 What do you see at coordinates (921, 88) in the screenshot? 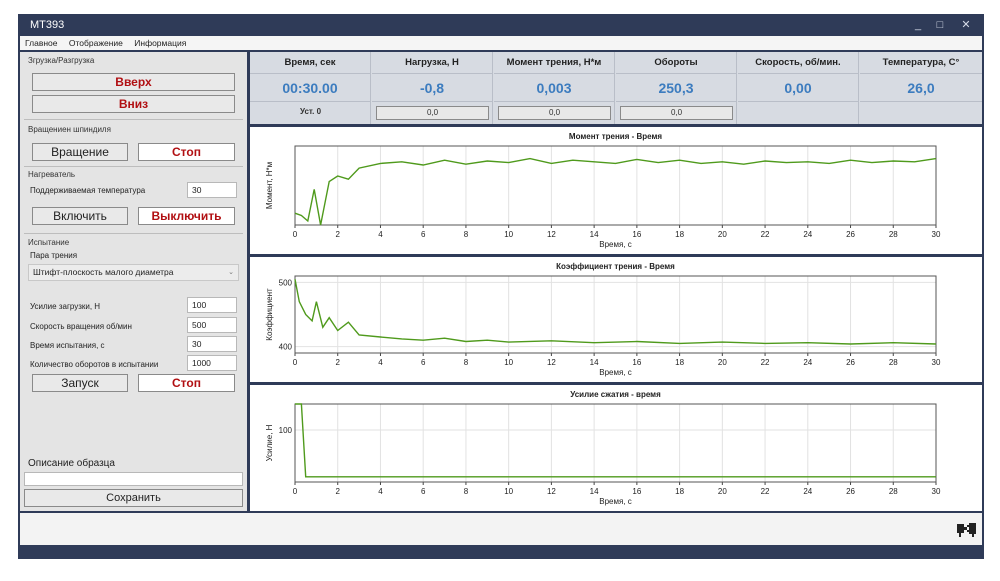
I see `column-value: 26,0` at bounding box center [921, 88].